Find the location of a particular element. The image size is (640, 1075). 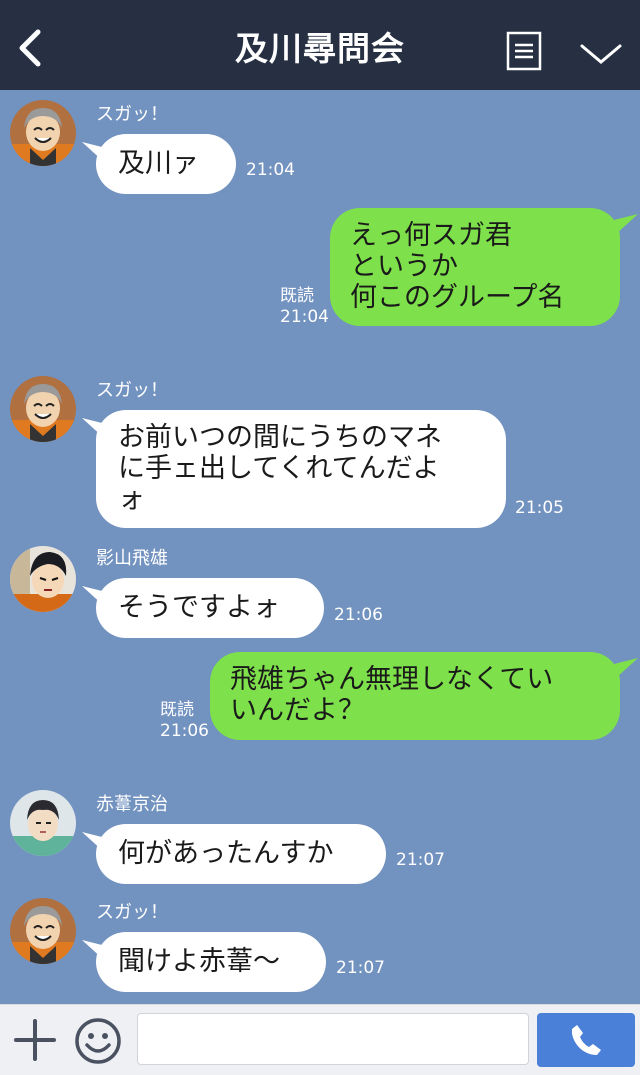

message-input is located at coordinates (333, 1039).